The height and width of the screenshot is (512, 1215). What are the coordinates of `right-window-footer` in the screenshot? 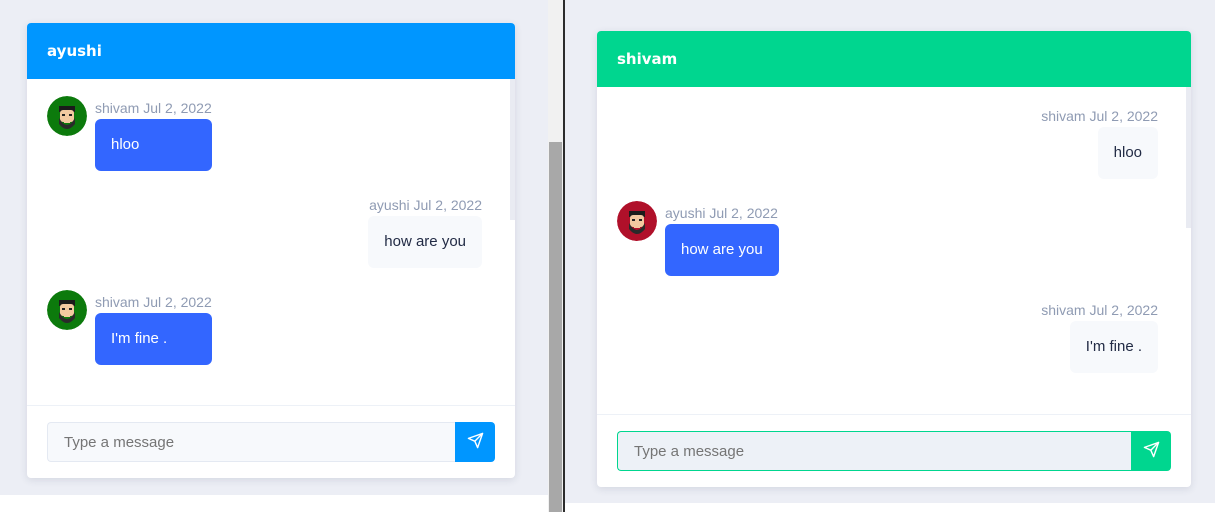 It's located at (890, 507).